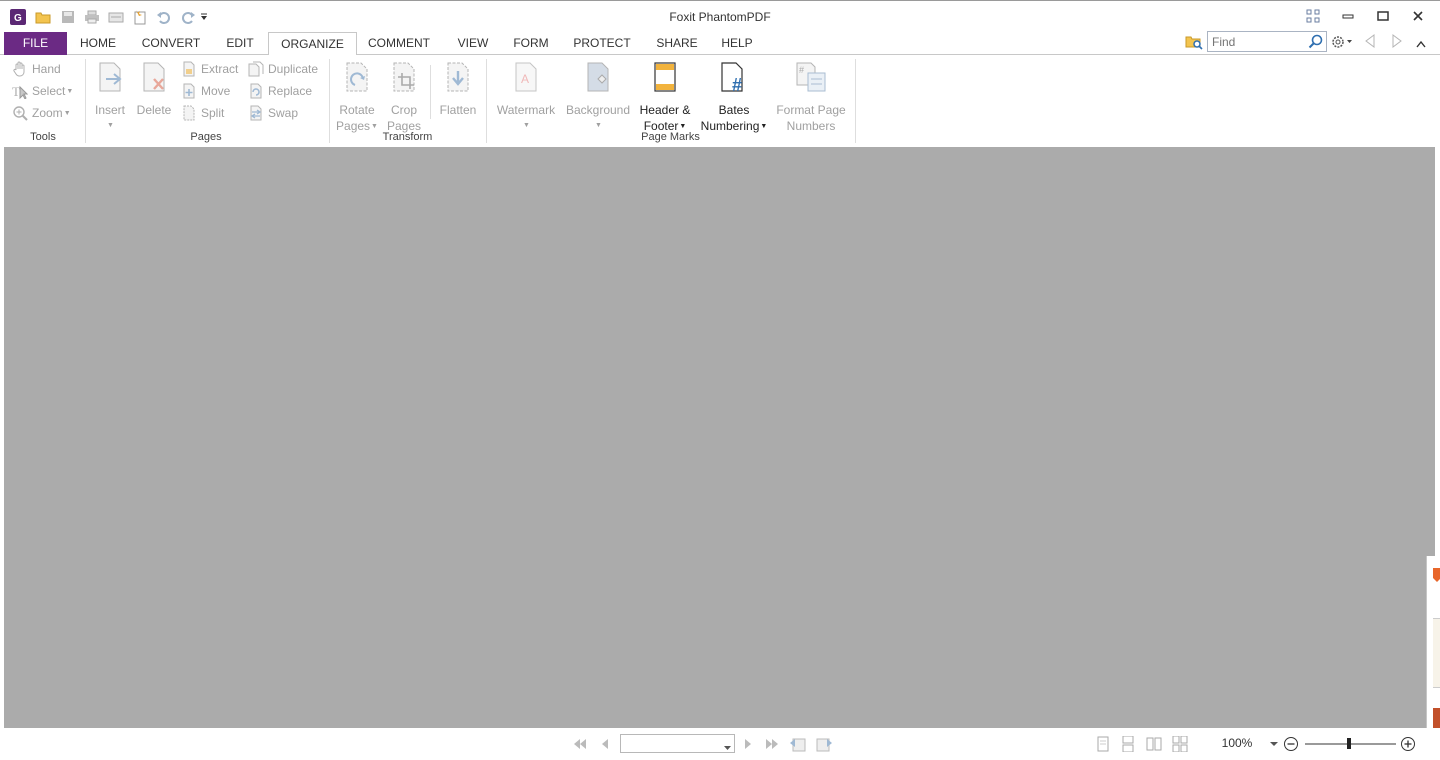 The width and height of the screenshot is (1440, 760). What do you see at coordinates (1398, 42) in the screenshot?
I see `next-find-icon` at bounding box center [1398, 42].